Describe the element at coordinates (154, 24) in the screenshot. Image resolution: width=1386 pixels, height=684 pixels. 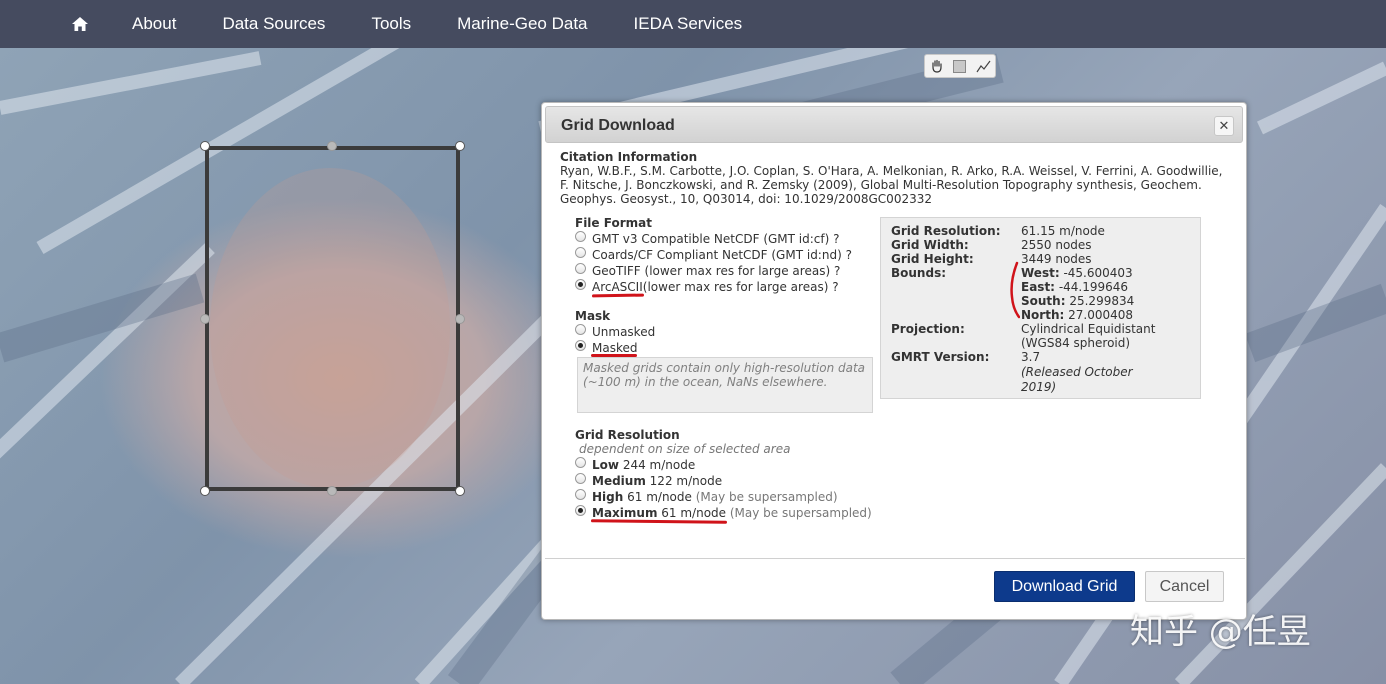
I see `nav-about: About` at that location.